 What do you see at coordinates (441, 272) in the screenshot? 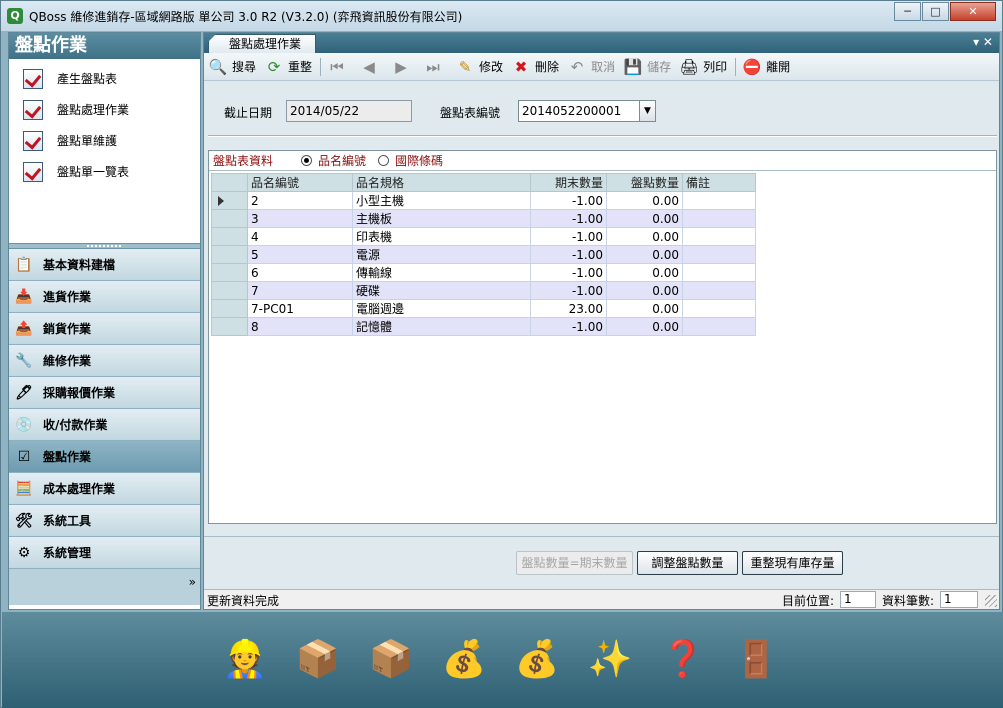
I see `cell-spec: 傳輸線` at bounding box center [441, 272].